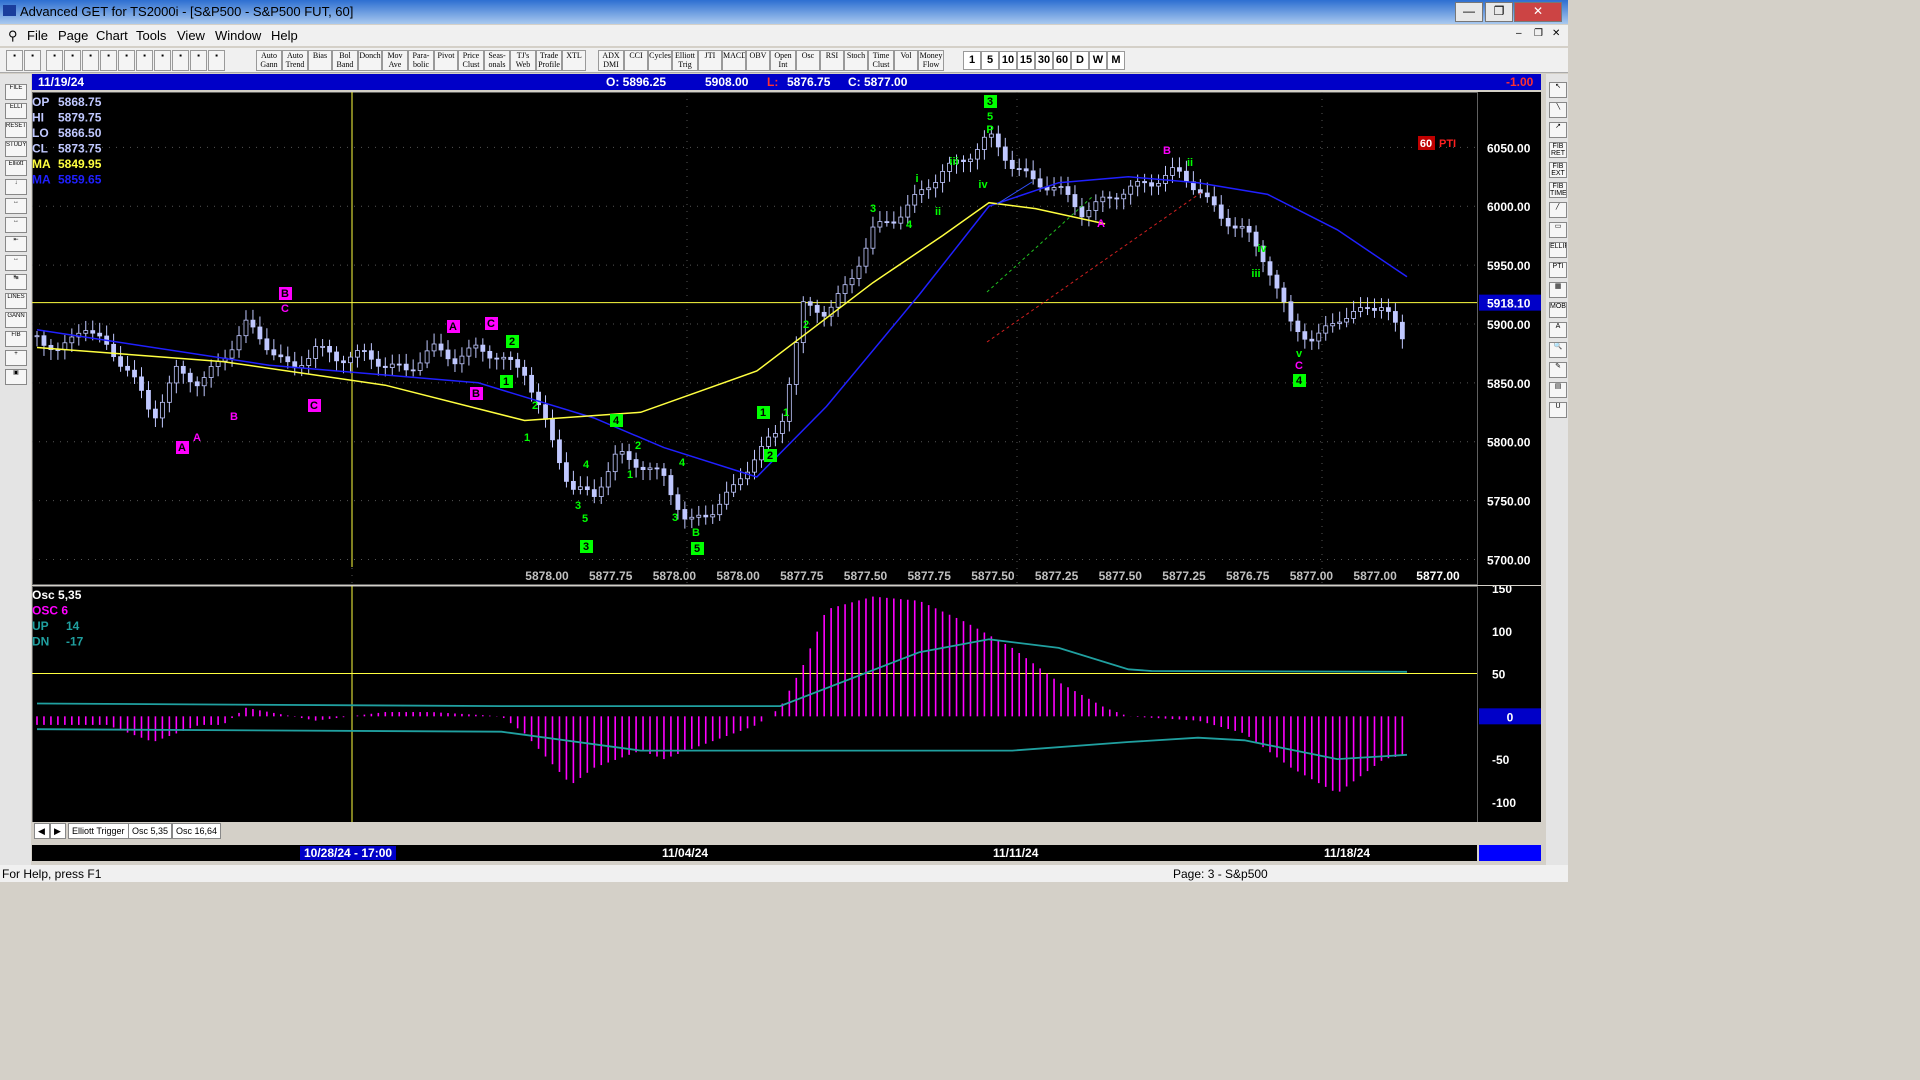 Image resolution: width=1920 pixels, height=1080 pixels. What do you see at coordinates (611, 60) in the screenshot?
I see `study-button: ADX DMI` at bounding box center [611, 60].